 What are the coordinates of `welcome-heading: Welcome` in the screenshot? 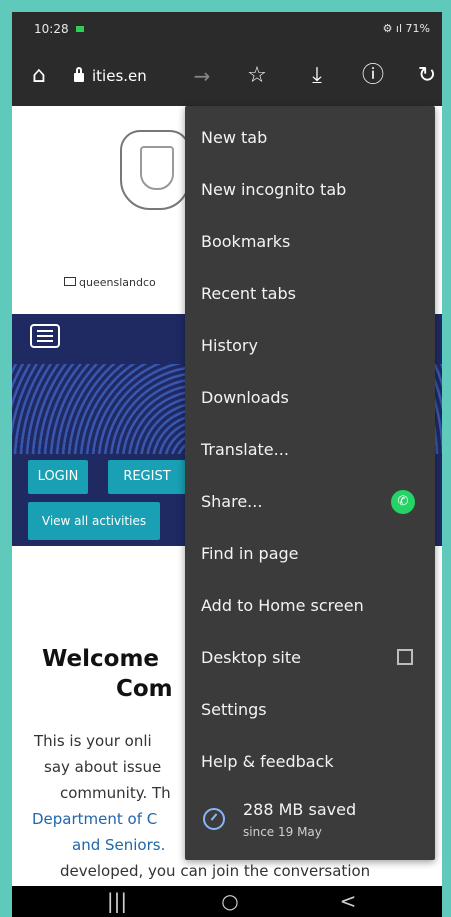 It's located at (101, 659).